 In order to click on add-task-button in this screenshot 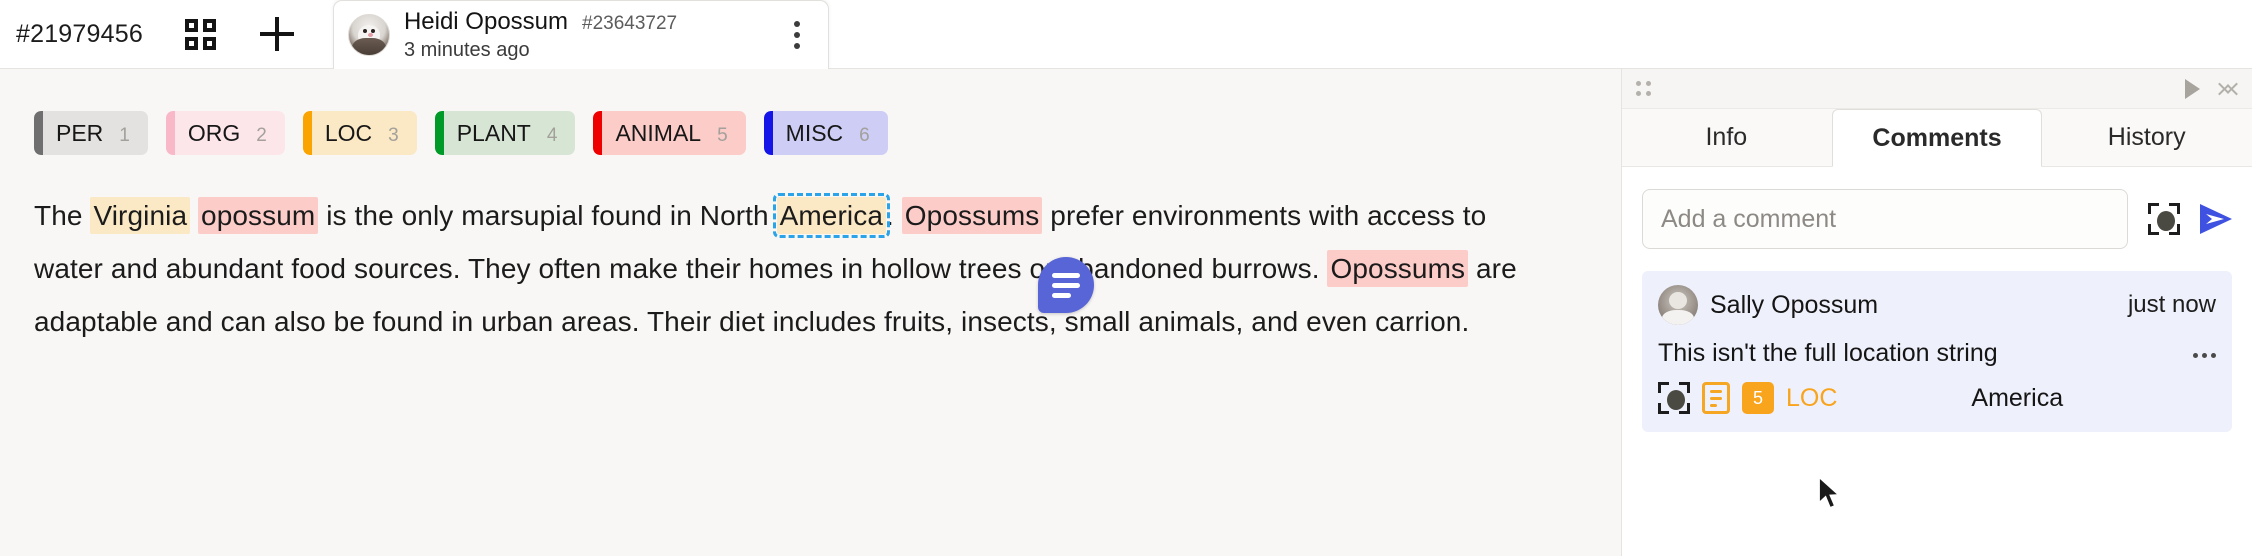, I will do `click(277, 34)`.